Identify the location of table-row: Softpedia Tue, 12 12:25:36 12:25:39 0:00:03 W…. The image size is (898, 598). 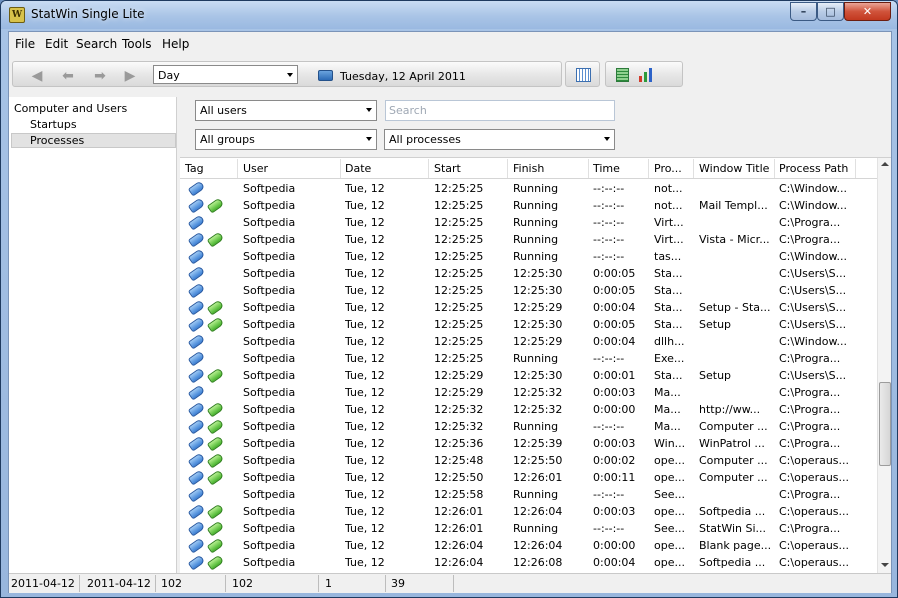
(528, 443).